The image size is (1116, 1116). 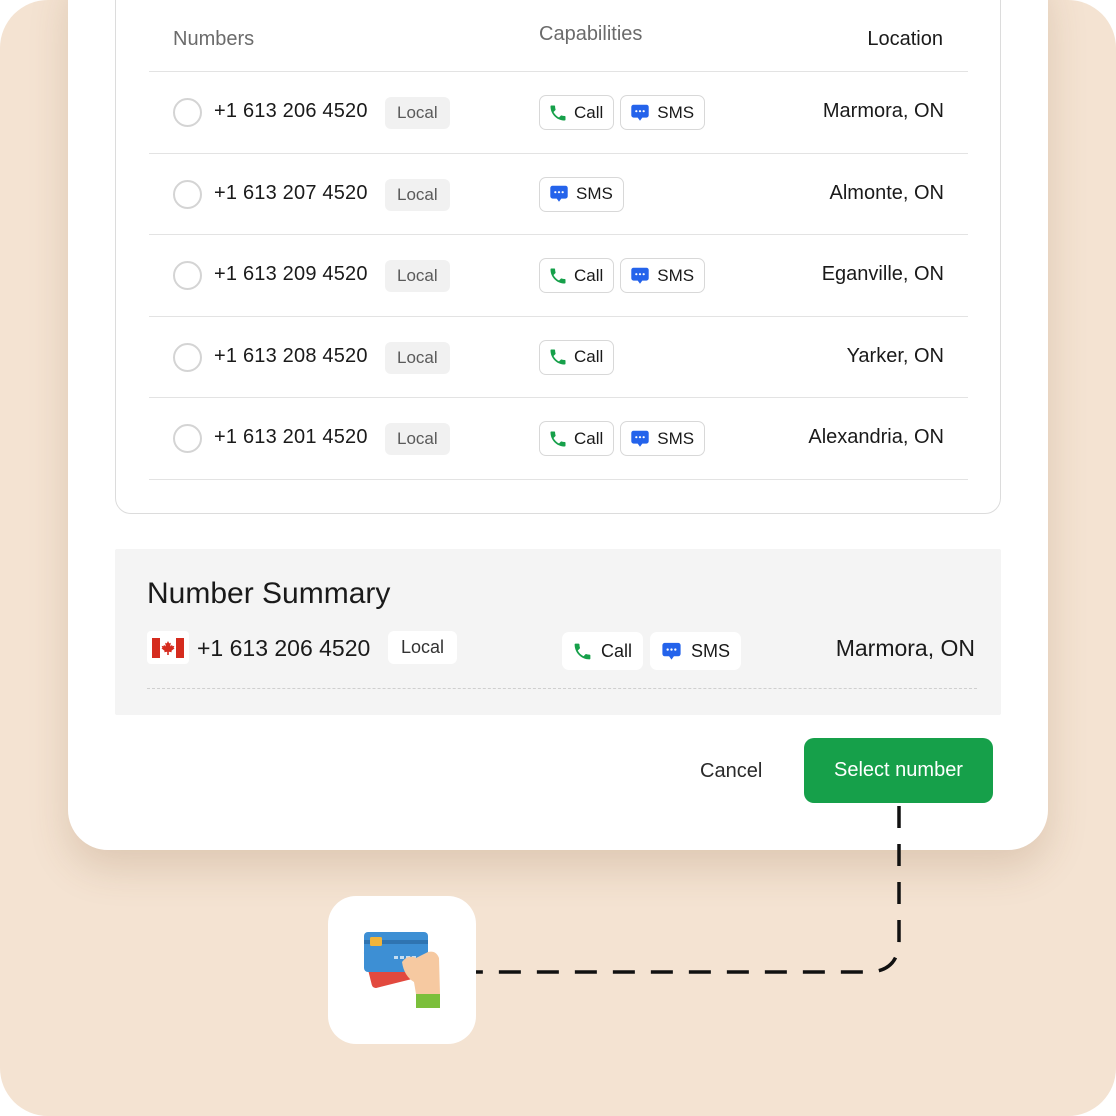 I want to click on table-header: Numbers Capabilities Location, so click(x=558, y=36).